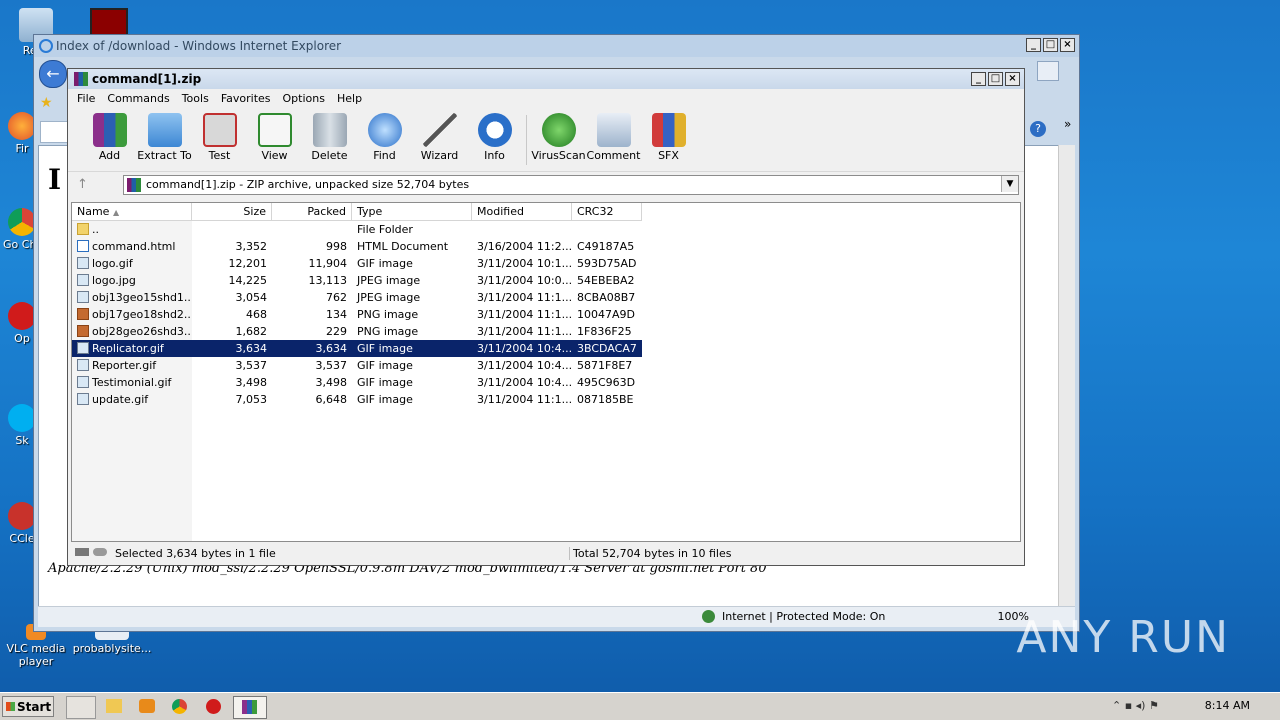 Image resolution: width=1280 pixels, height=720 pixels. I want to click on taskbar-media-player-icon, so click(147, 706).